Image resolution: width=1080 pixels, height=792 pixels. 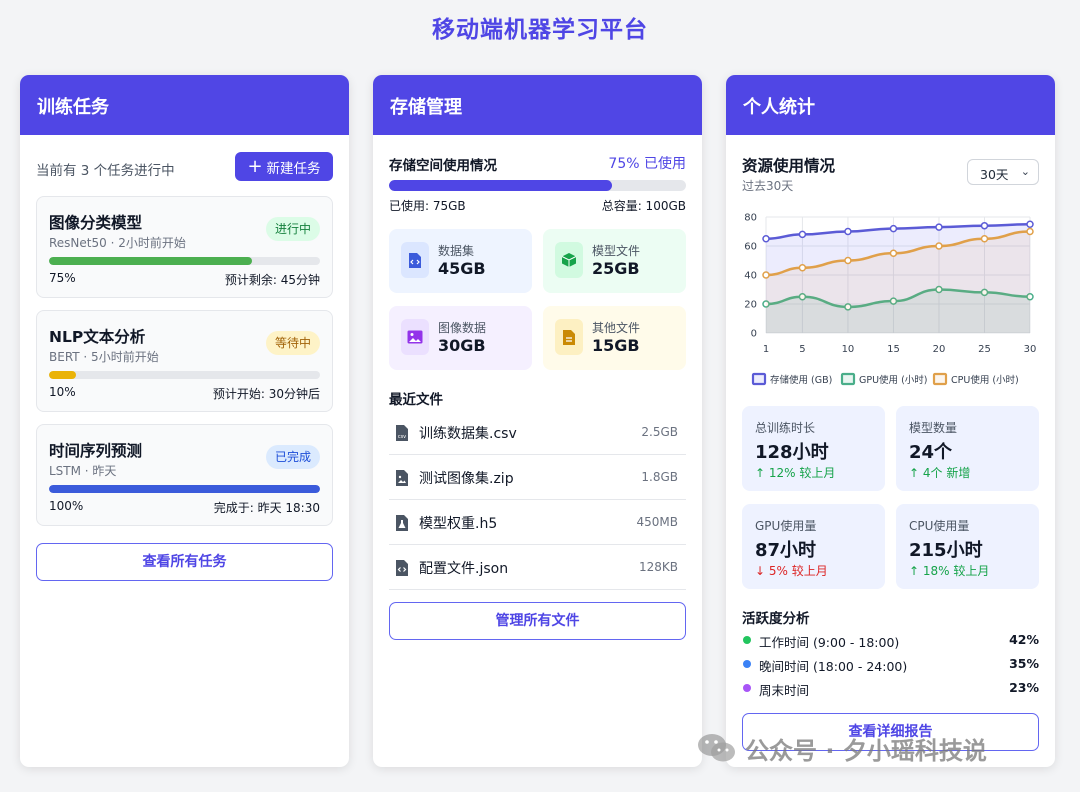 What do you see at coordinates (893, 349) in the screenshot?
I see `x-tick-label: 15` at bounding box center [893, 349].